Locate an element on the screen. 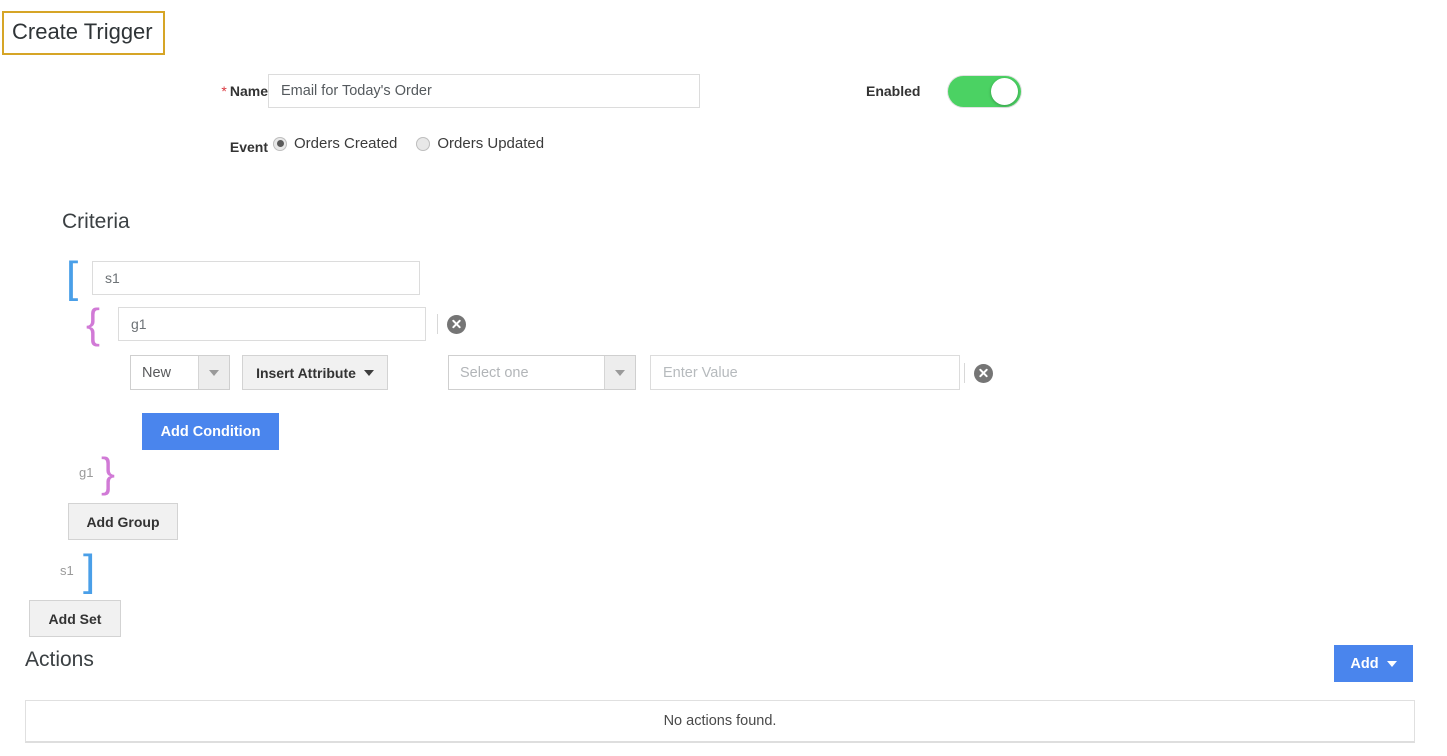 The image size is (1447, 756). group-open-brace: { is located at coordinates (93, 323).